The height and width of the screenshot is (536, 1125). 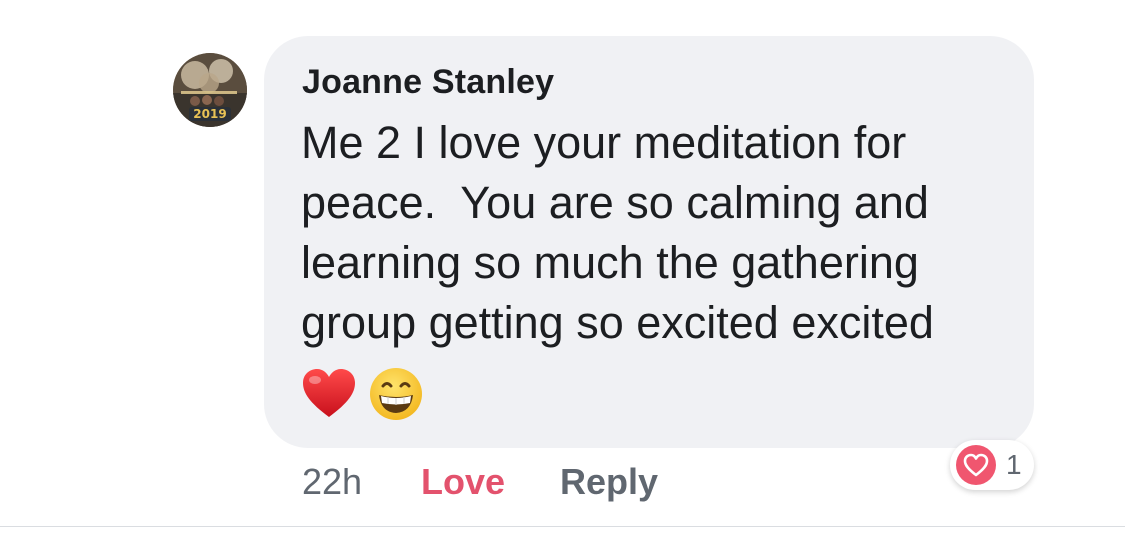 What do you see at coordinates (428, 82) in the screenshot?
I see `comment-author: Joanne Stanley` at bounding box center [428, 82].